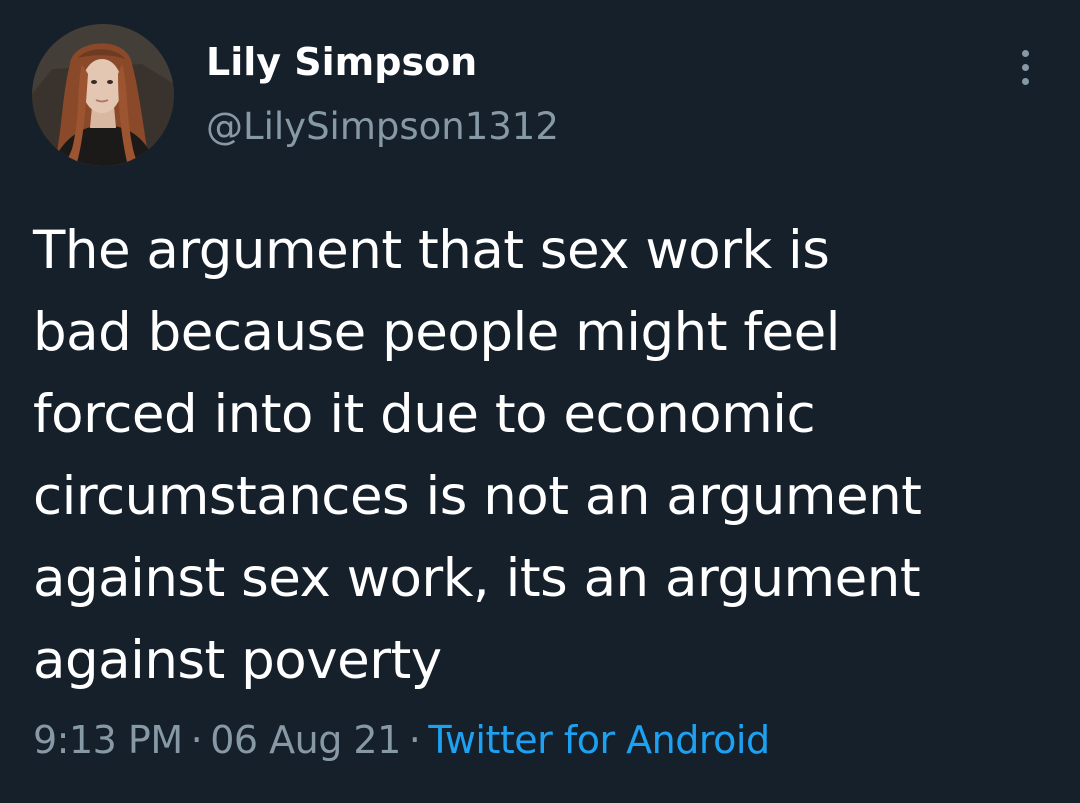 The image size is (1080, 803). I want to click on author-display-name: Lily Simpson, so click(341, 62).